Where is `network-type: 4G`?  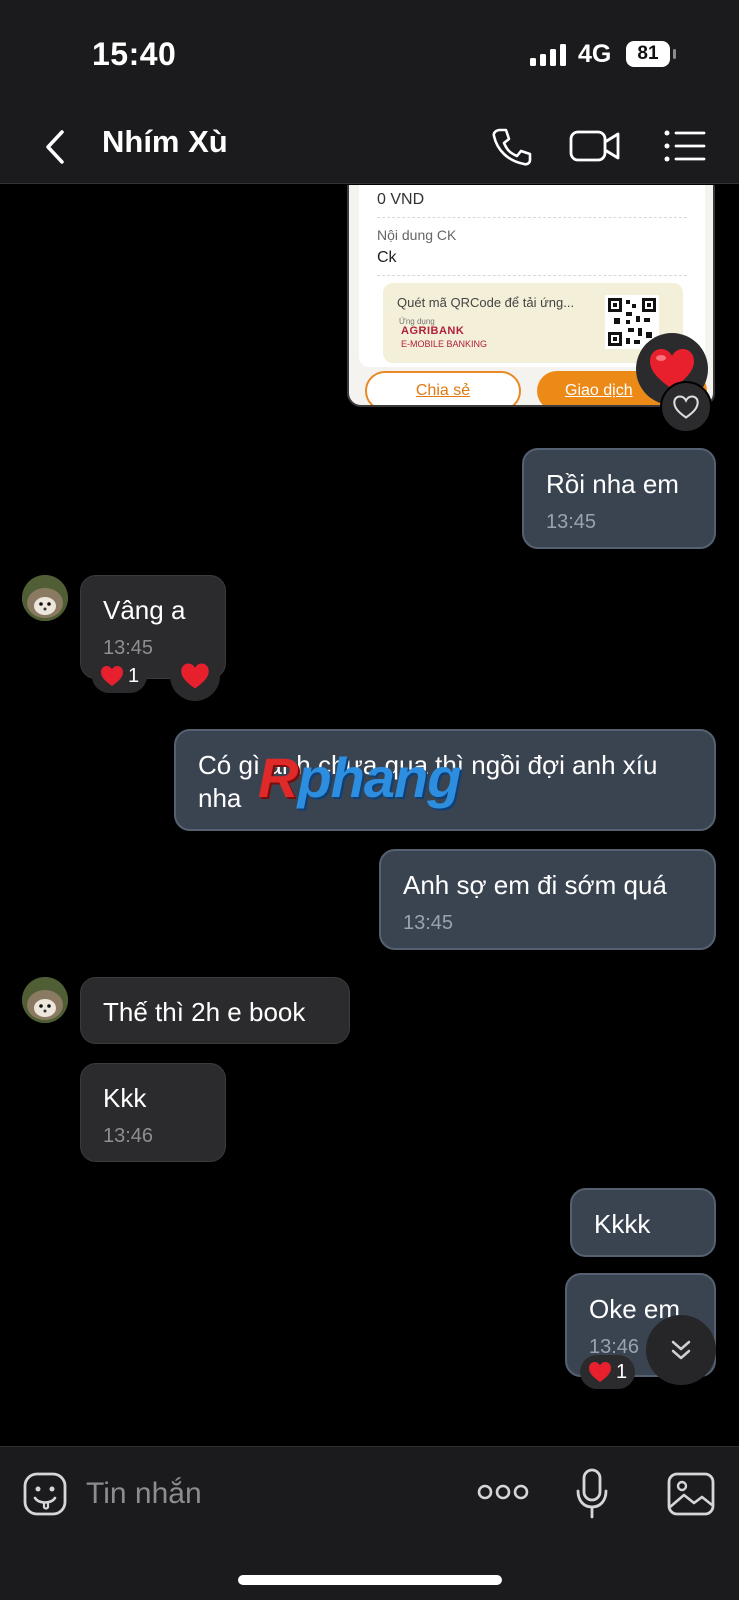 network-type: 4G is located at coordinates (595, 54).